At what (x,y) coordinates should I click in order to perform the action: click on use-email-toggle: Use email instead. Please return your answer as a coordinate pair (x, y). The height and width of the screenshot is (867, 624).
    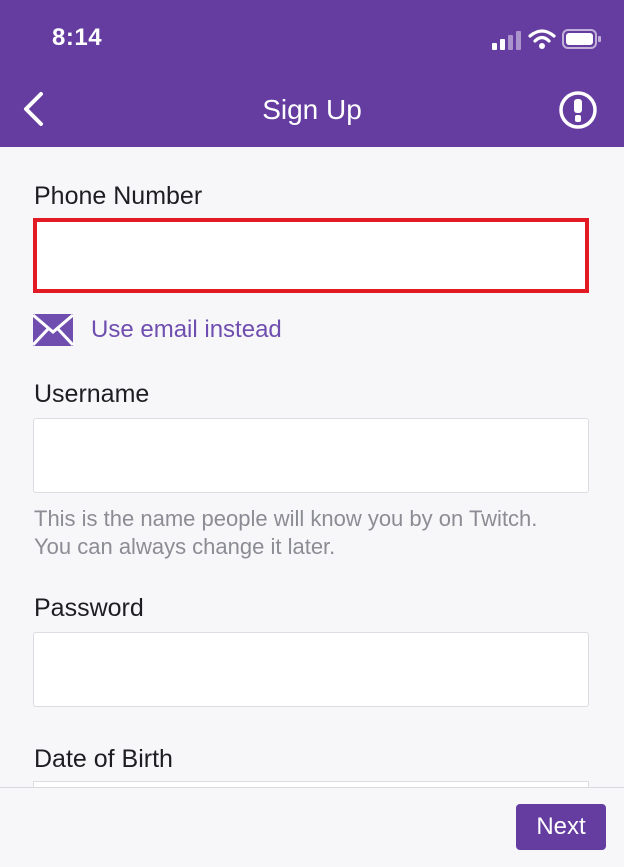
    Looking at the image, I should click on (156, 330).